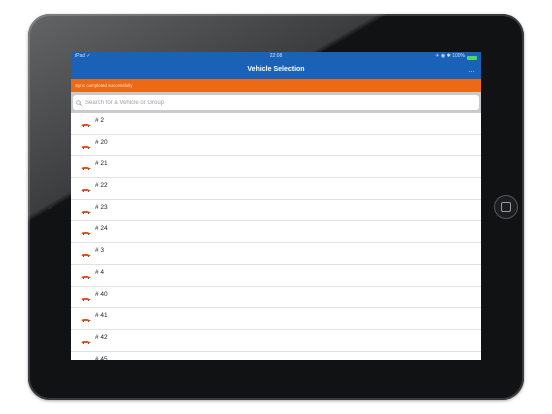  Describe the element at coordinates (276, 124) in the screenshot. I see `vehicle-list-item: # 2` at that location.